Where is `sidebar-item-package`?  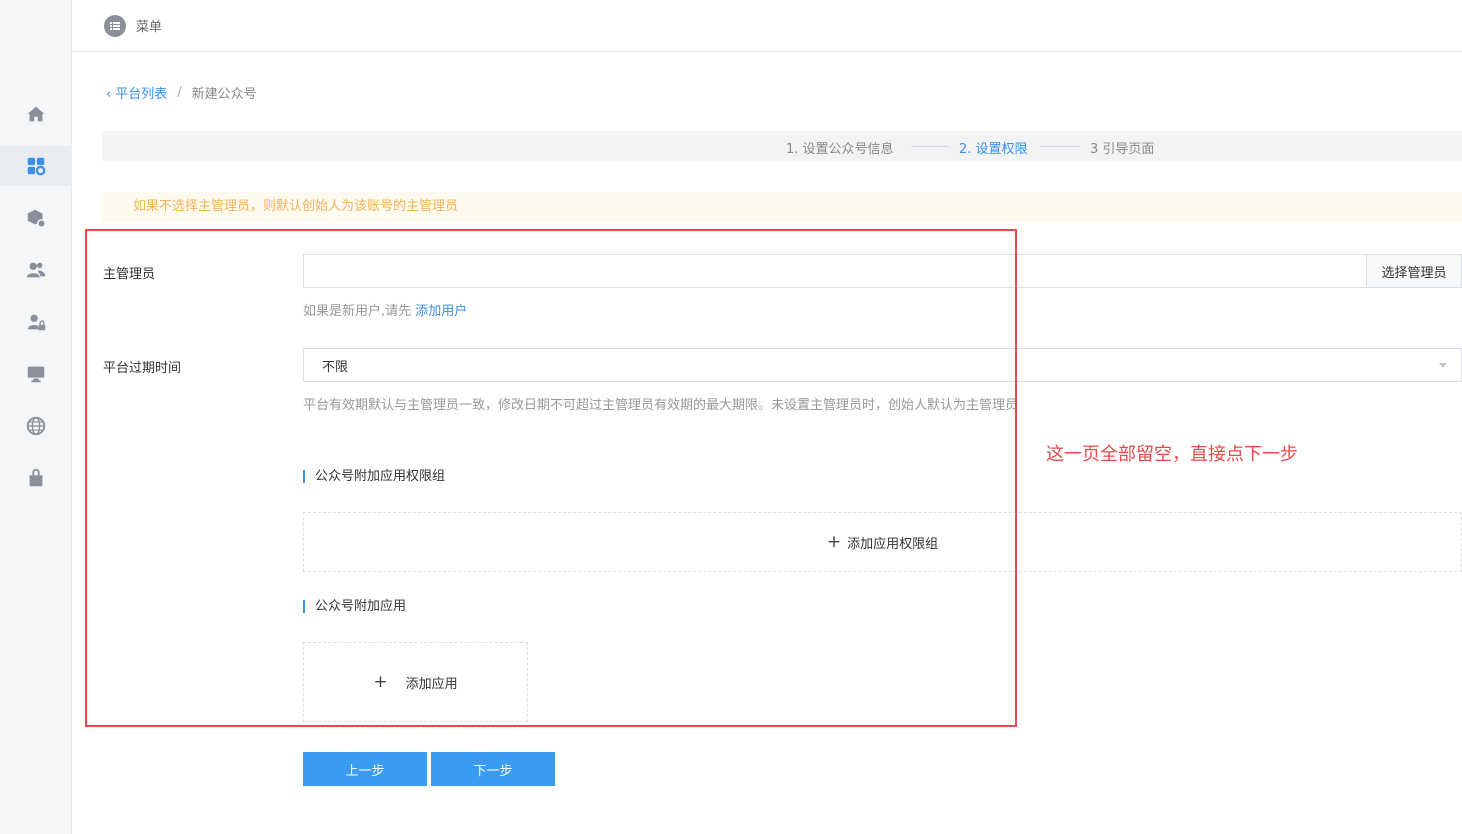
sidebar-item-package is located at coordinates (36, 218).